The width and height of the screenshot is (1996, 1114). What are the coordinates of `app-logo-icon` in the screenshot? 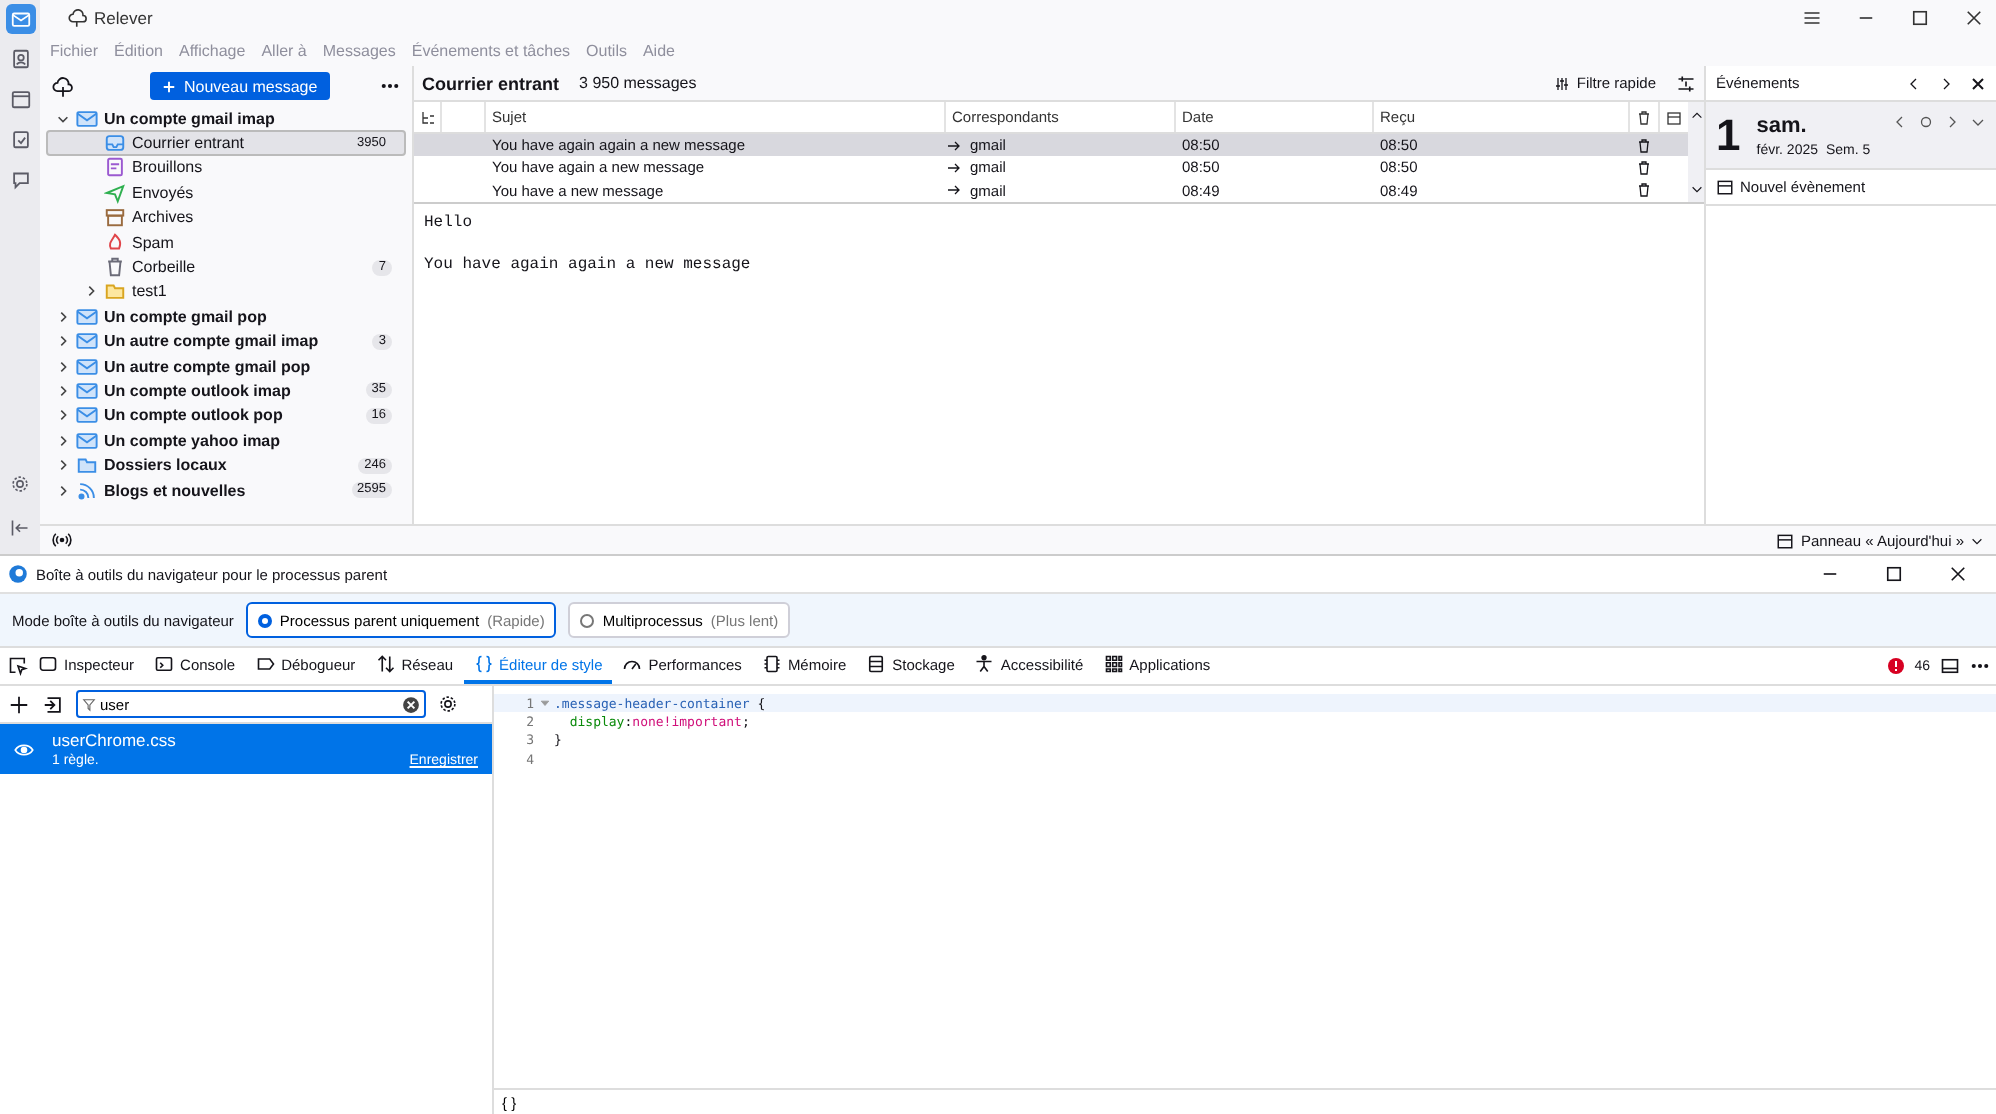 It's located at (18, 574).